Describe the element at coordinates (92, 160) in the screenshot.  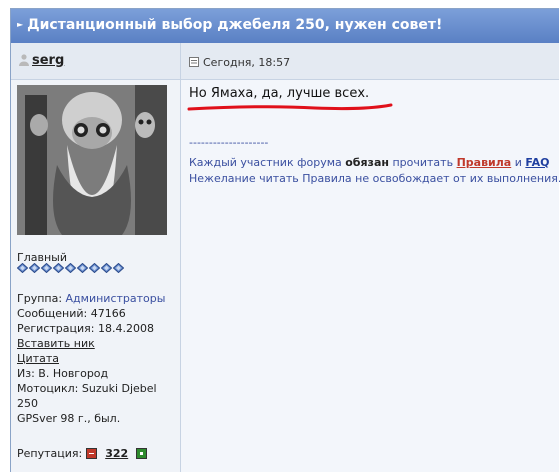
I see `avatar` at that location.